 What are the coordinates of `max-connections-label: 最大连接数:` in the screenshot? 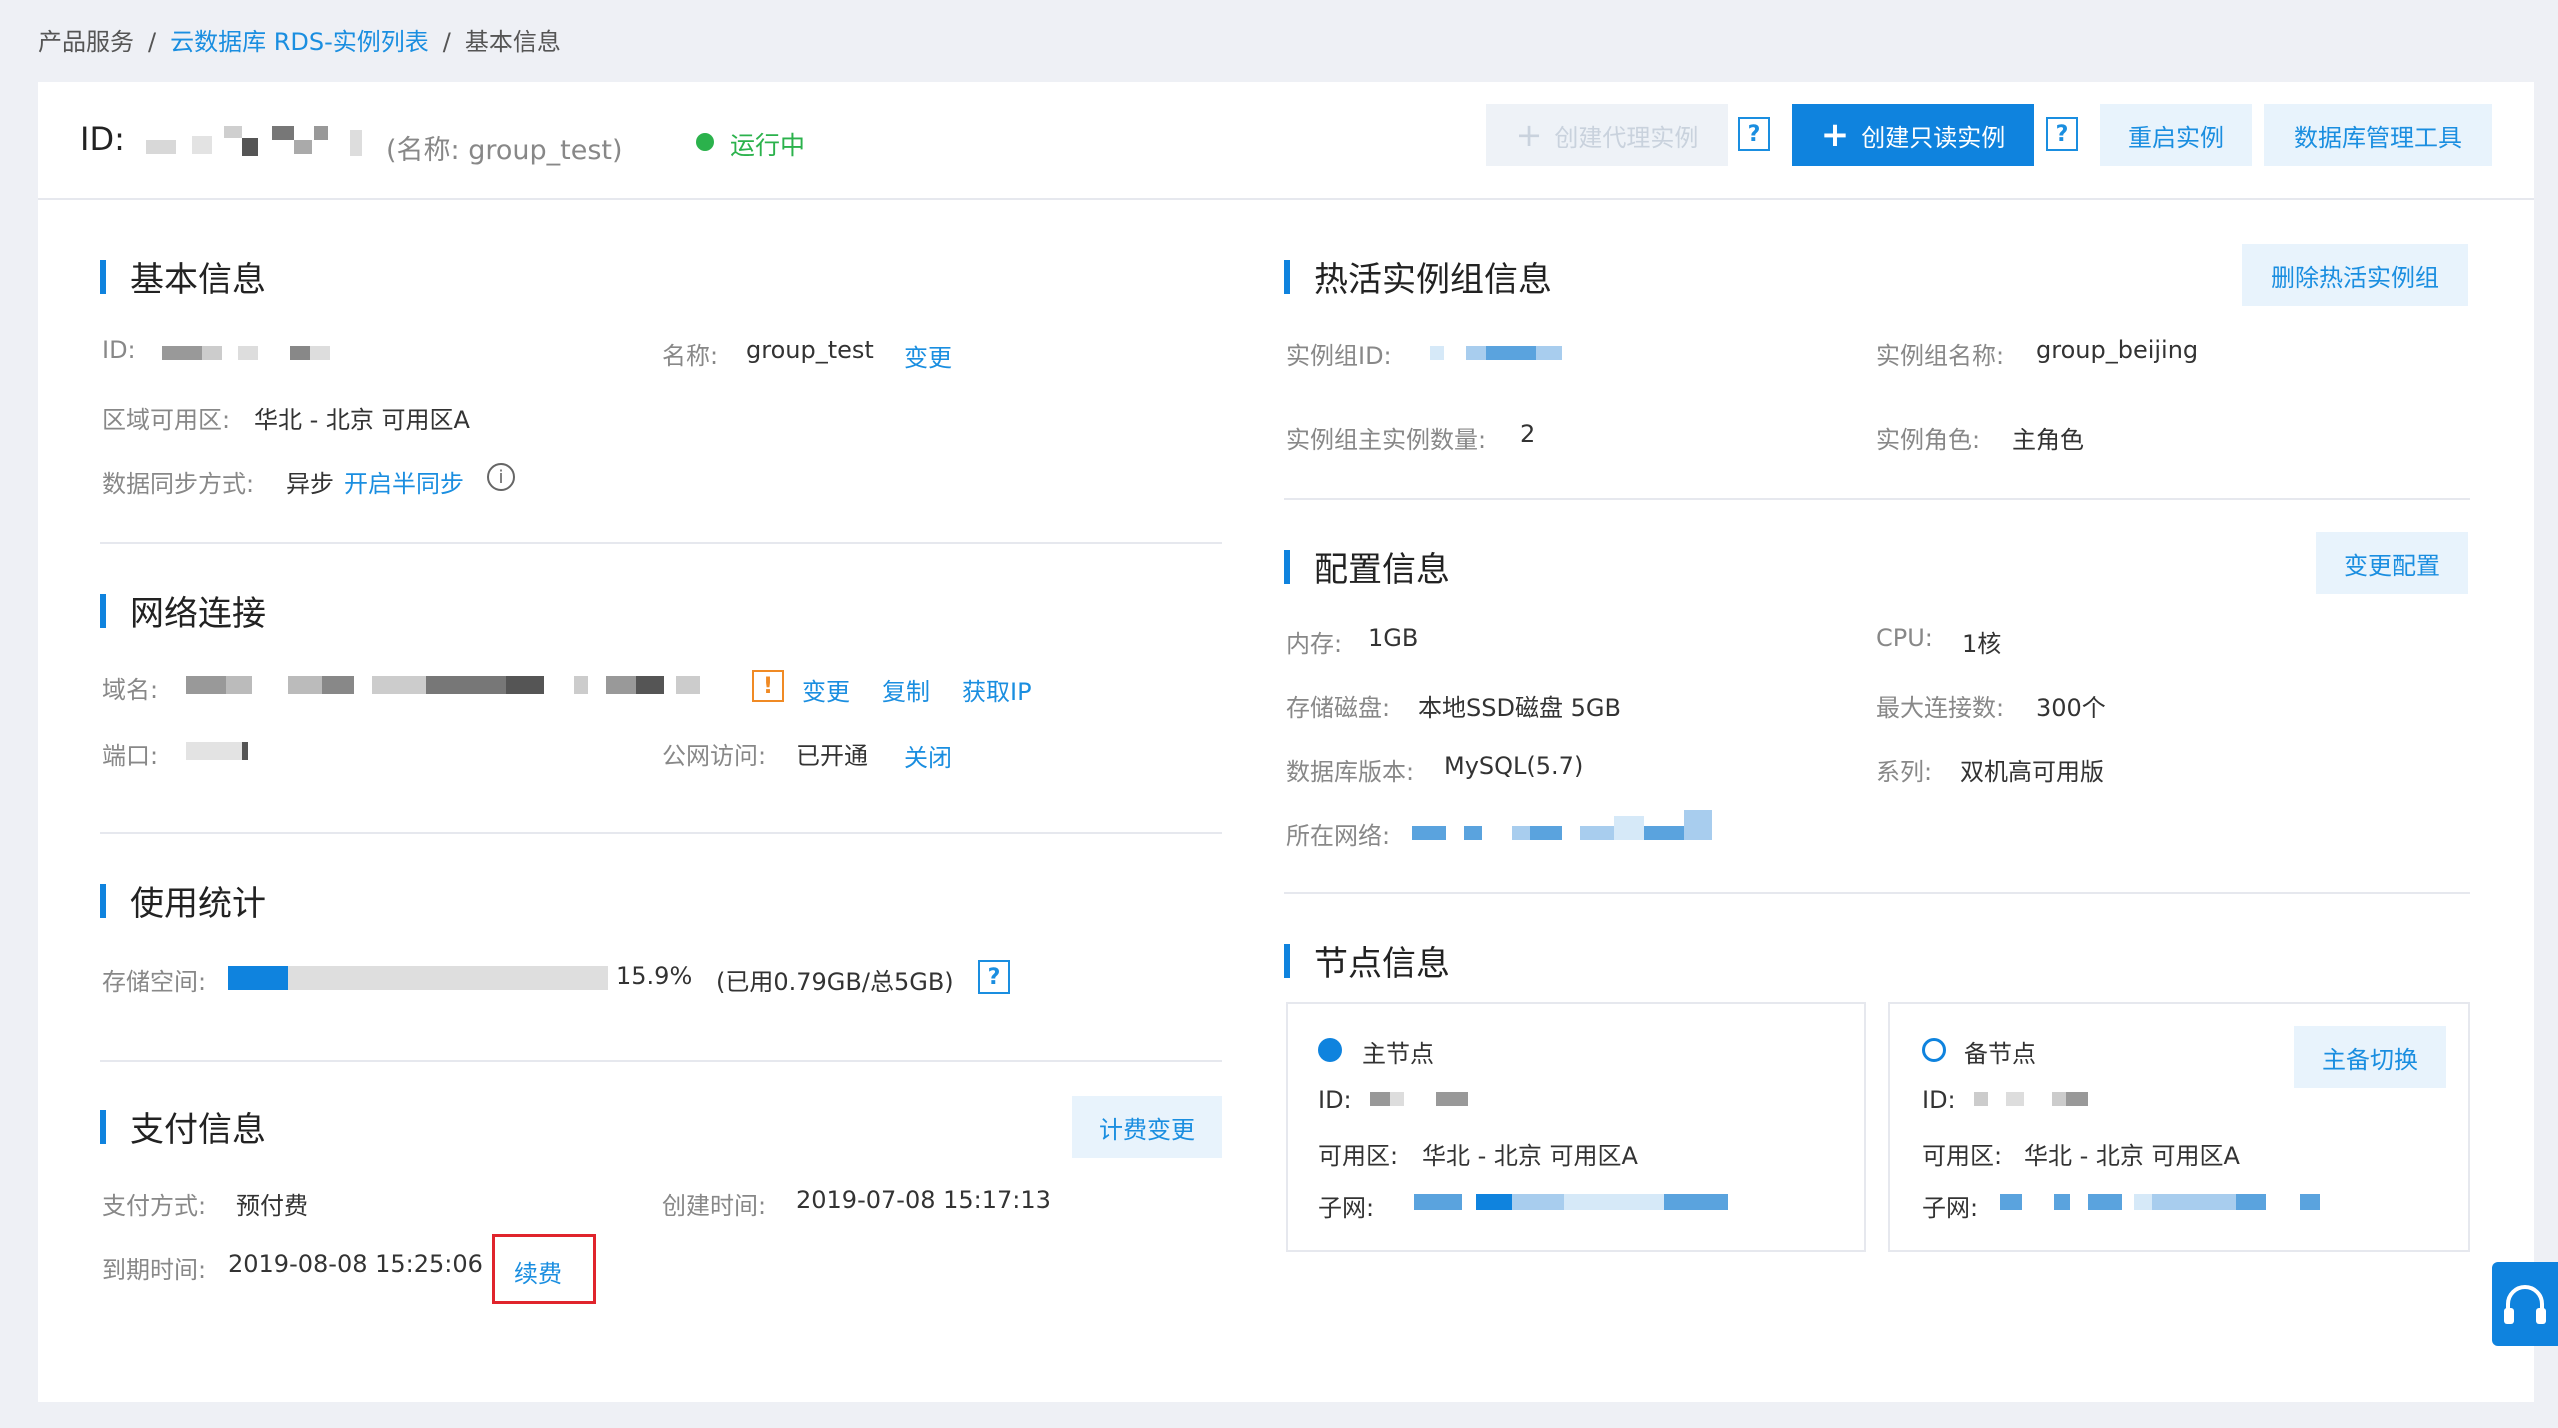 It's located at (1940, 708).